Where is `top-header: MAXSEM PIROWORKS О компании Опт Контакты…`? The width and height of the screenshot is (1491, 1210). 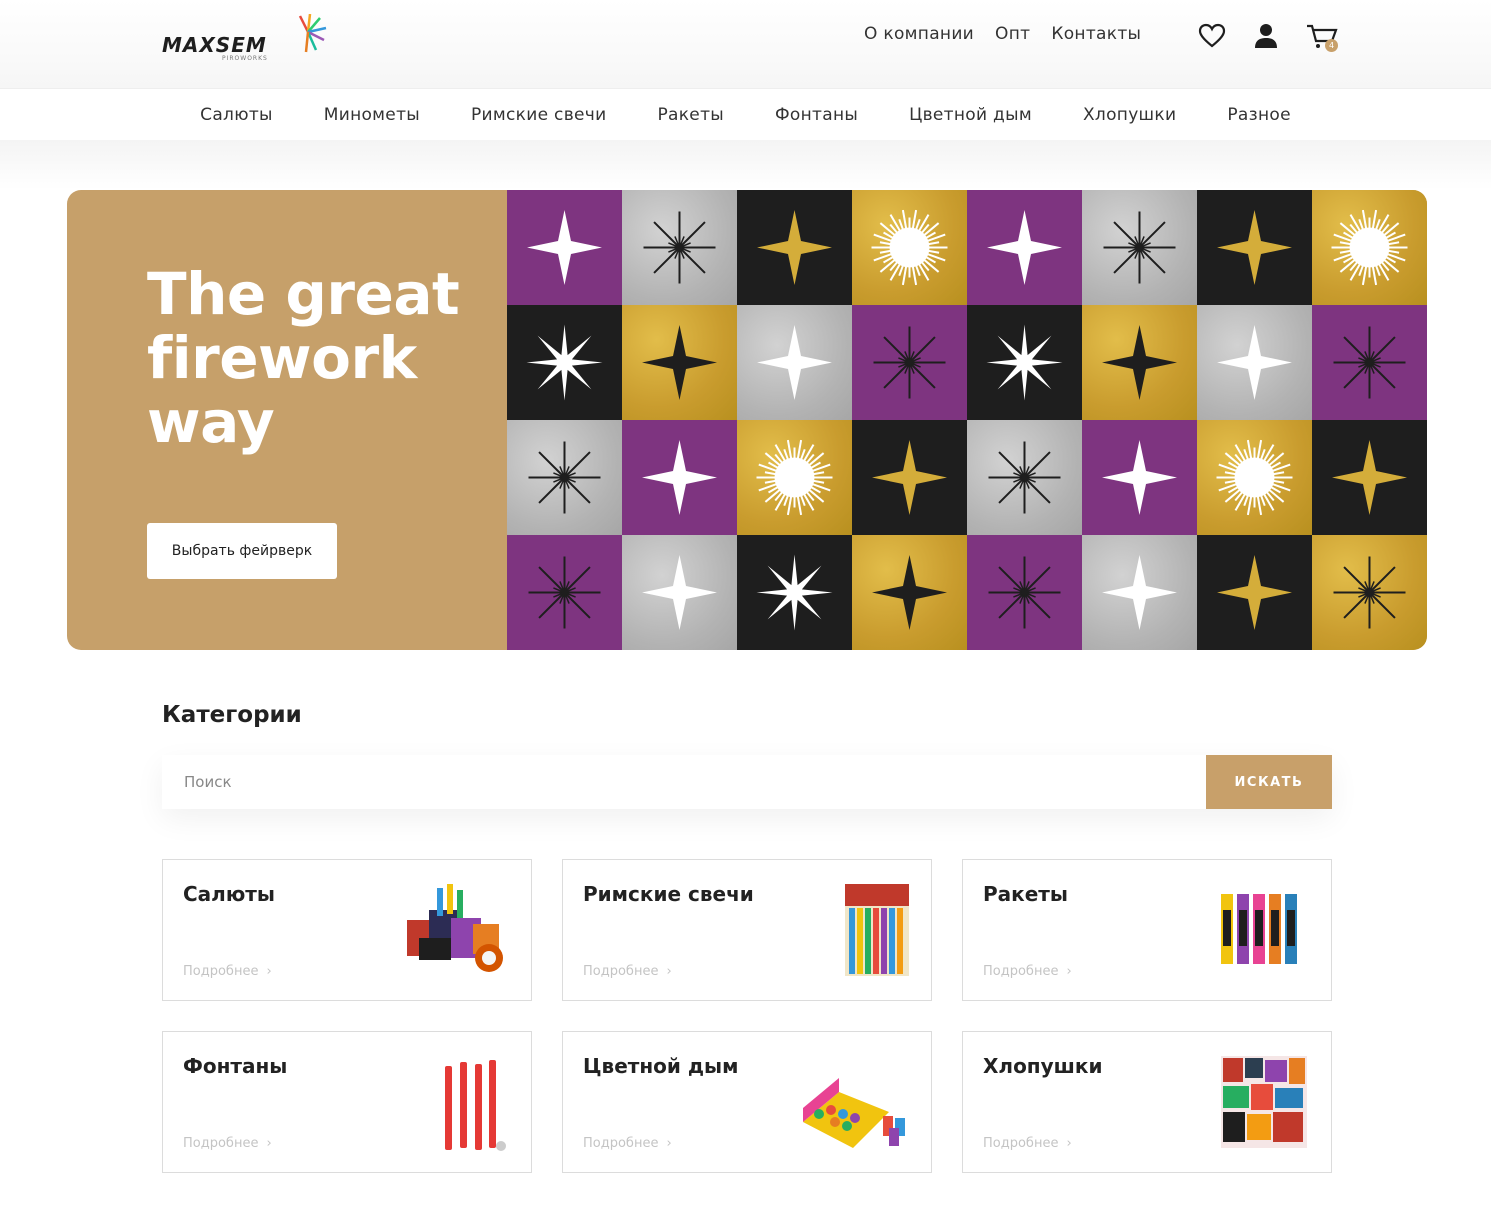 top-header: MAXSEM PIROWORKS О компании Опт Контакты… is located at coordinates (745, 44).